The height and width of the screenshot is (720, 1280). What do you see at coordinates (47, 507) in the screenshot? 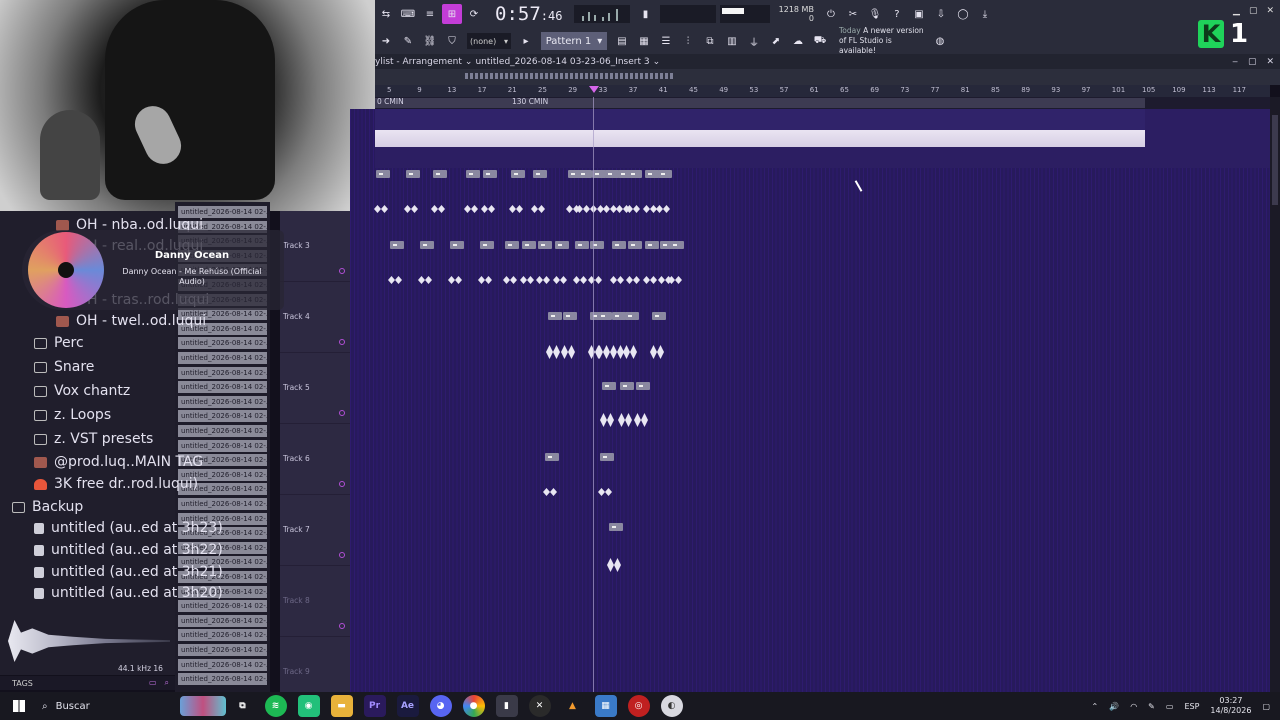
I see `browser-item: Backup` at bounding box center [47, 507].